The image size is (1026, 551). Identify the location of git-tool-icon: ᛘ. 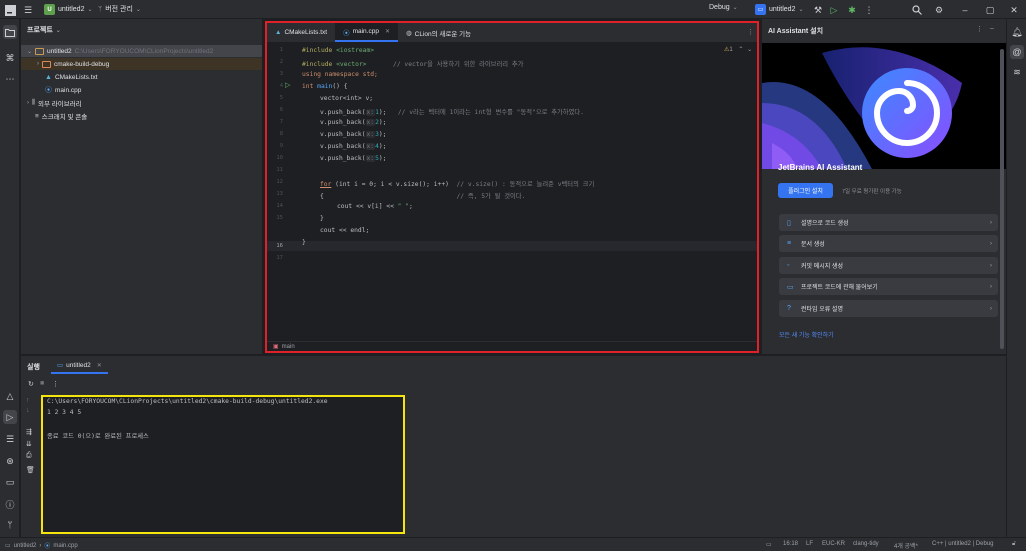
(10, 525).